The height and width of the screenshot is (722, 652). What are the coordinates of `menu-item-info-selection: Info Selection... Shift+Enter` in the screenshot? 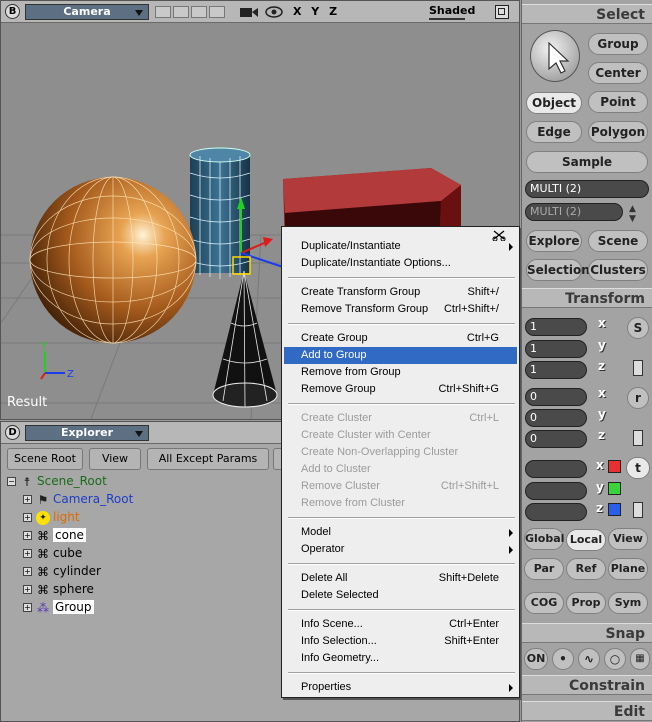 It's located at (400, 641).